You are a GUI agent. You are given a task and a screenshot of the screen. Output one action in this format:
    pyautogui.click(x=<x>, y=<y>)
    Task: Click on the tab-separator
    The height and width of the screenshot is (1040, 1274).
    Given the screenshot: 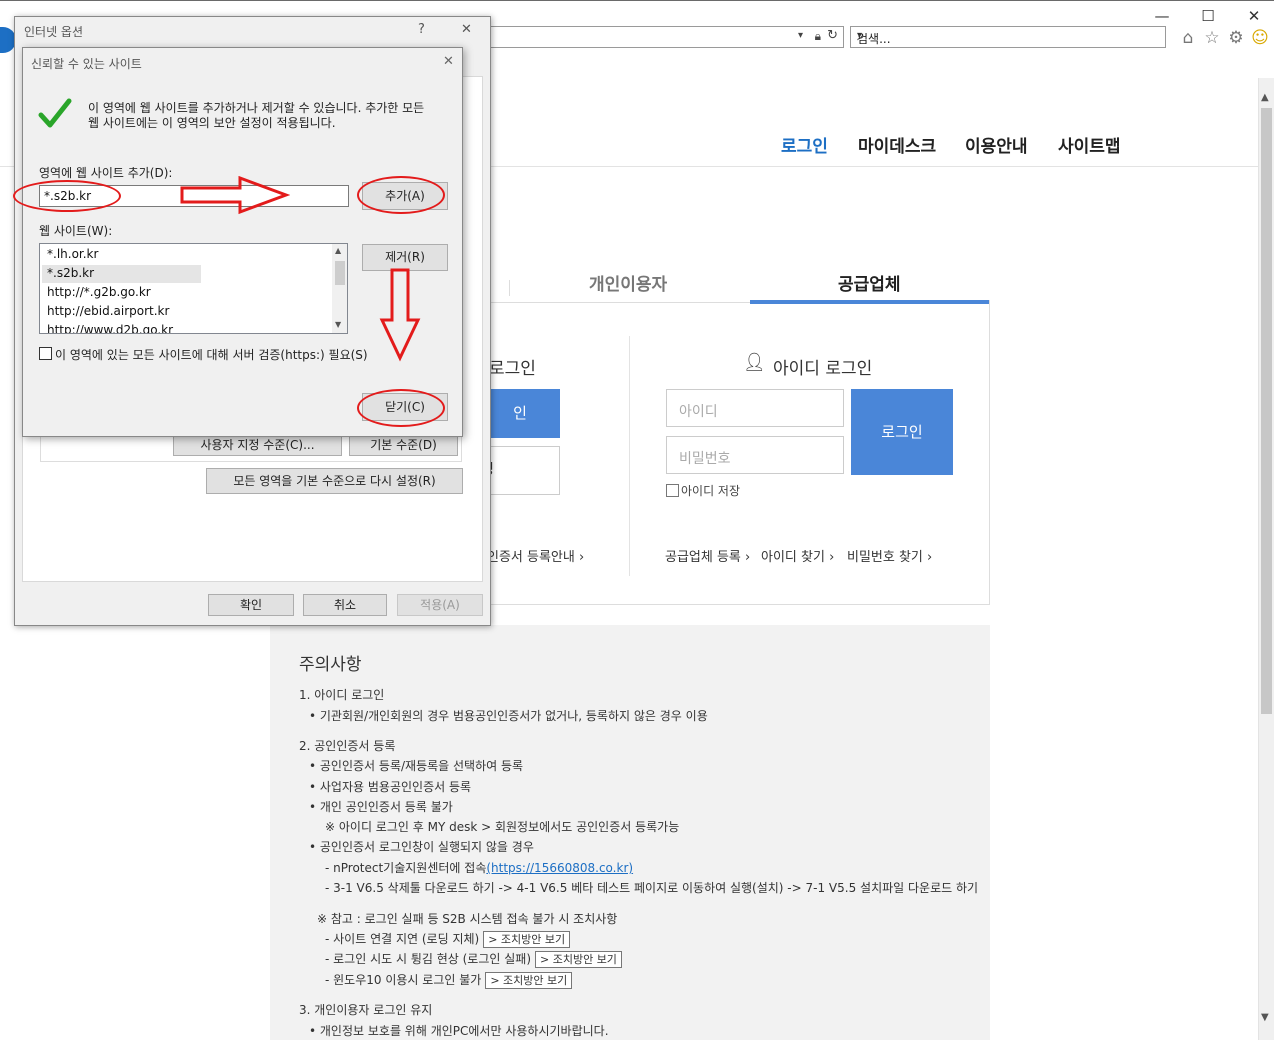 What is the action you would take?
    pyautogui.click(x=509, y=288)
    